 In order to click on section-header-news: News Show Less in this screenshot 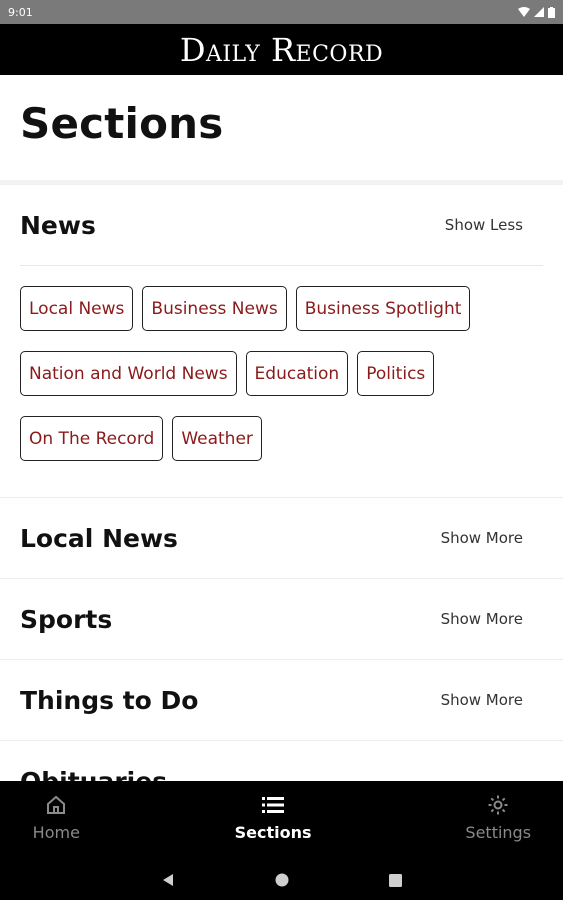, I will do `click(281, 225)`.